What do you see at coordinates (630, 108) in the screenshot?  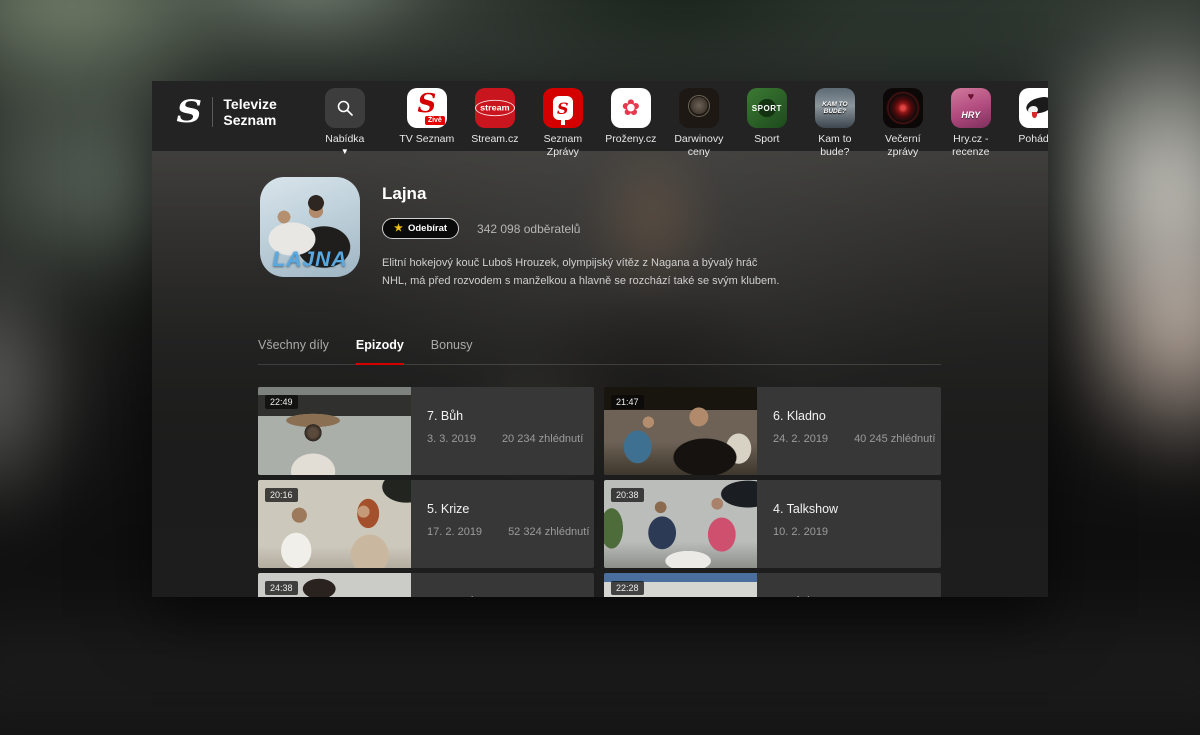 I see `prozeny-flower-icon: ✿` at bounding box center [630, 108].